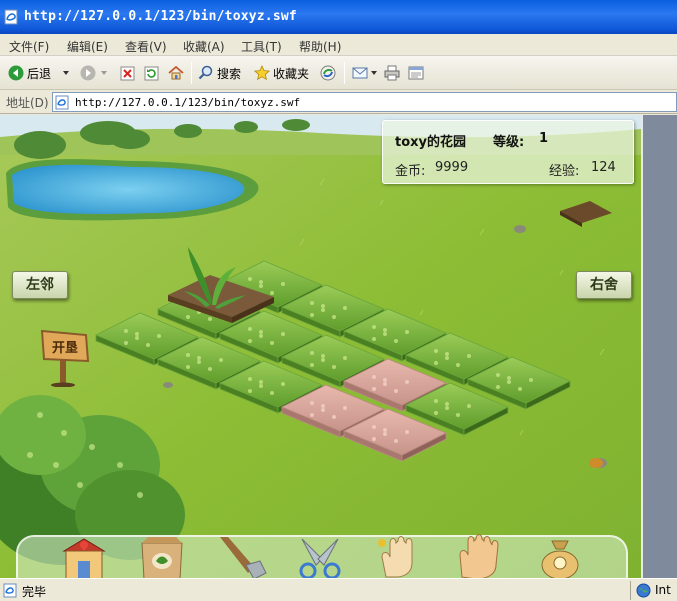 The height and width of the screenshot is (601, 677). I want to click on gold-label: 金币:, so click(410, 171).